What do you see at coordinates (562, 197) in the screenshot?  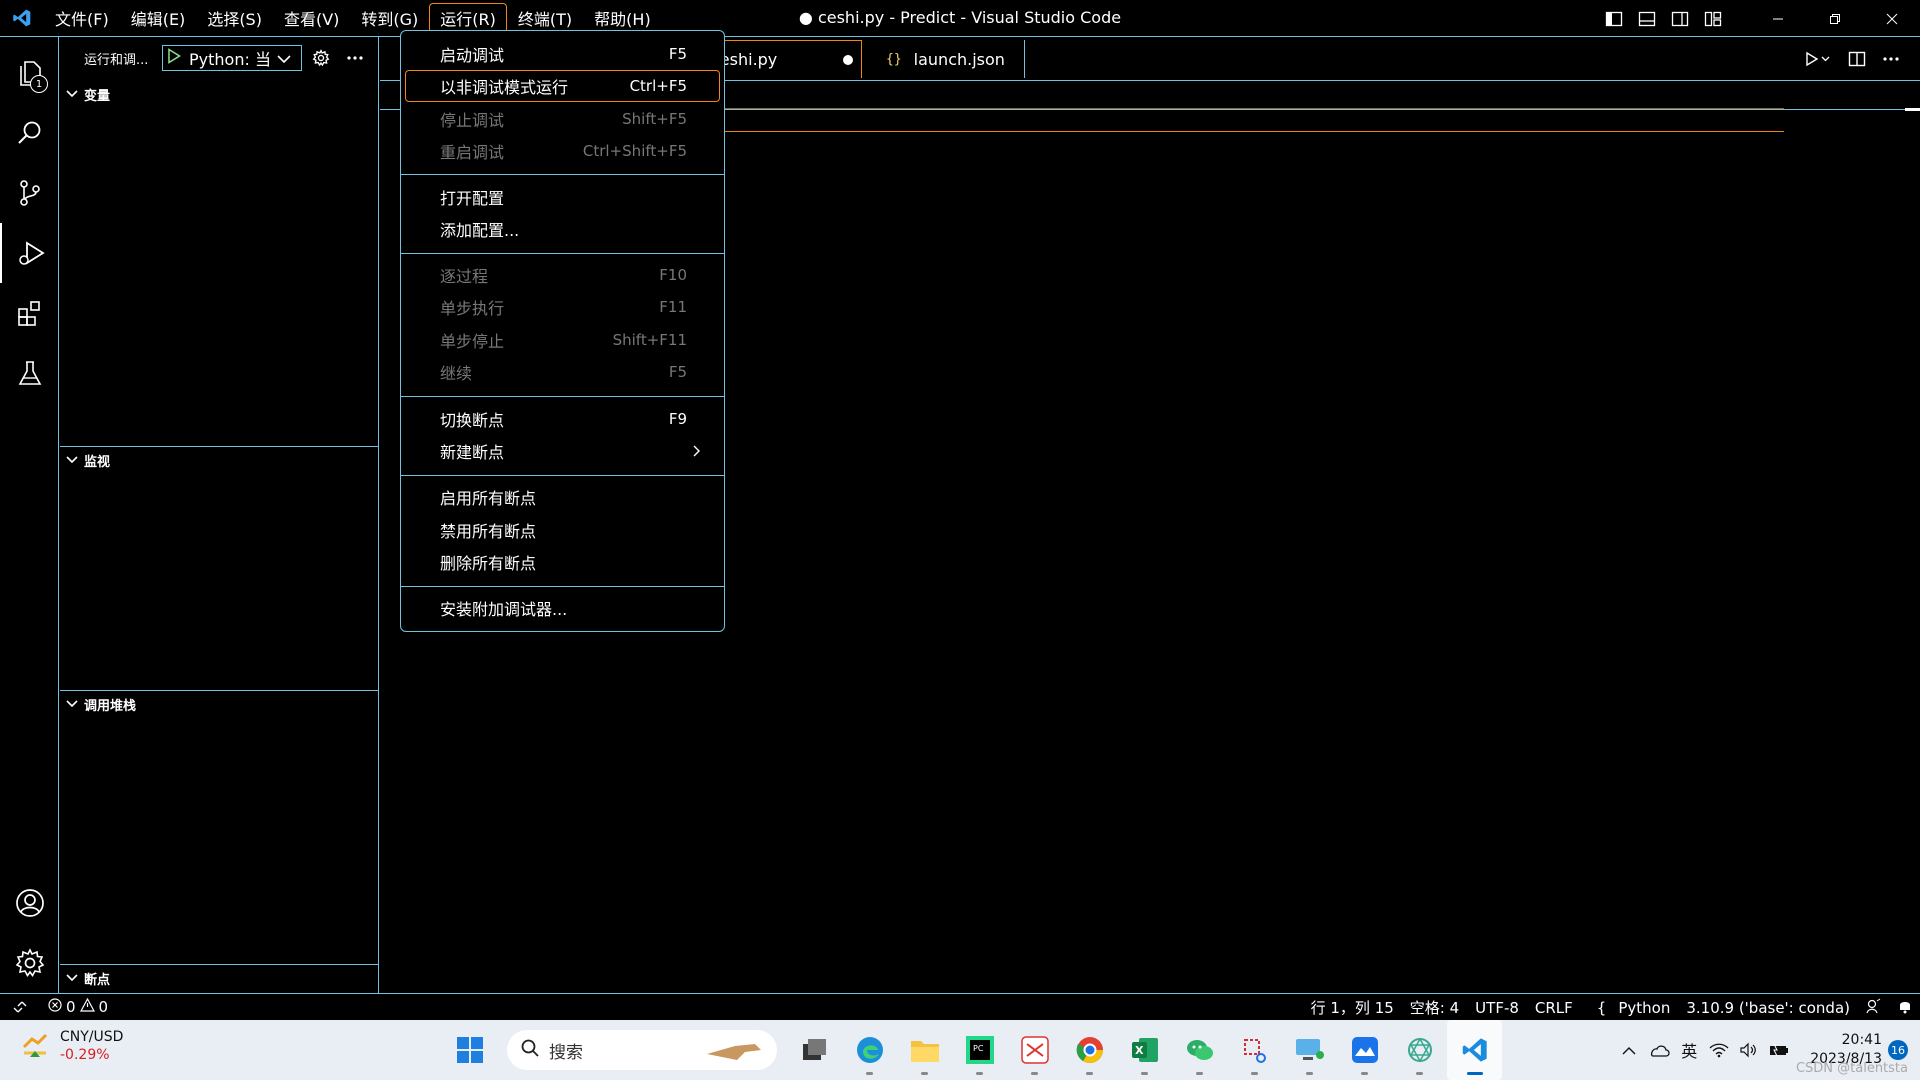 I see `menu-item-open-configurations: 打开配置` at bounding box center [562, 197].